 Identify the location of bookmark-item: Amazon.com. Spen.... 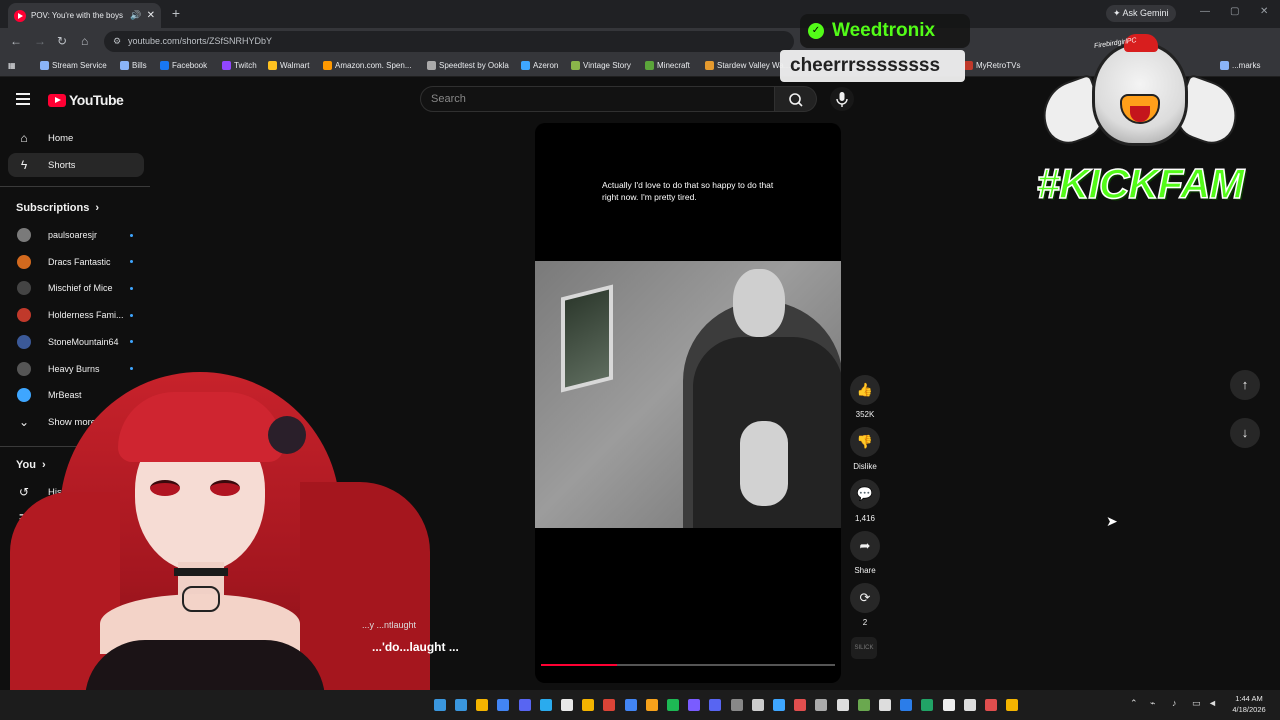
(367, 65).